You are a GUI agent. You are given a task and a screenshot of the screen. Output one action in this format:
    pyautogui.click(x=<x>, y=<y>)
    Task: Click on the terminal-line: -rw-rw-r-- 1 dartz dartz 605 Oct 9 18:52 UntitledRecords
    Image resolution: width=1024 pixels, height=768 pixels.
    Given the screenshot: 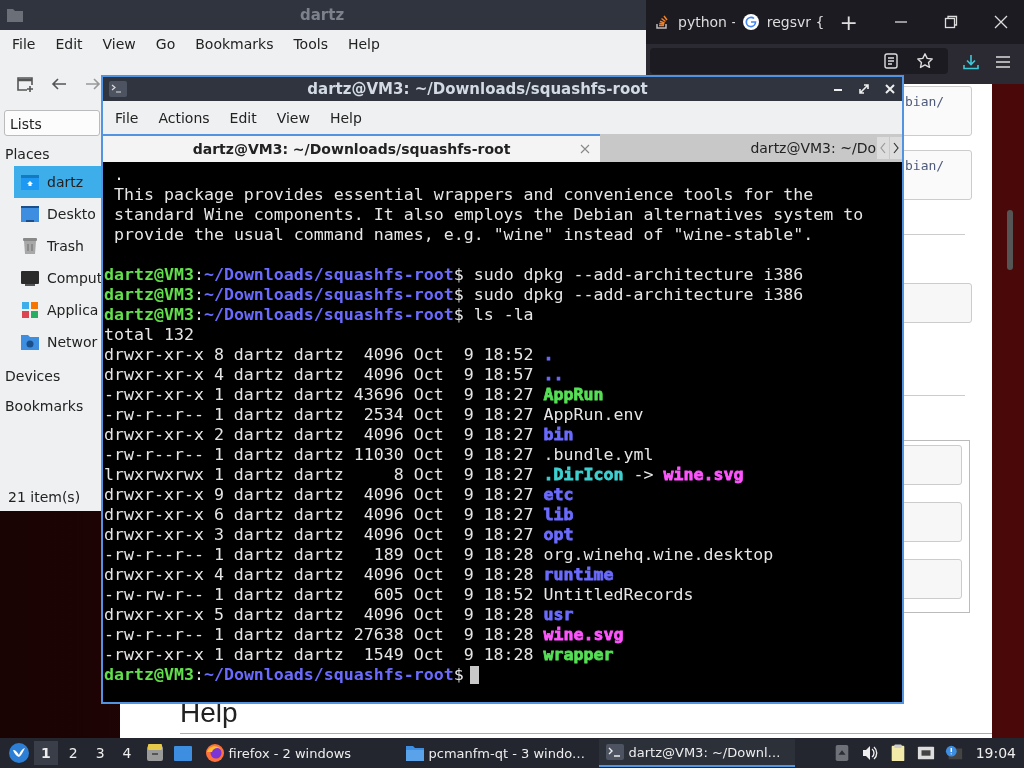 What is the action you would take?
    pyautogui.click(x=399, y=595)
    